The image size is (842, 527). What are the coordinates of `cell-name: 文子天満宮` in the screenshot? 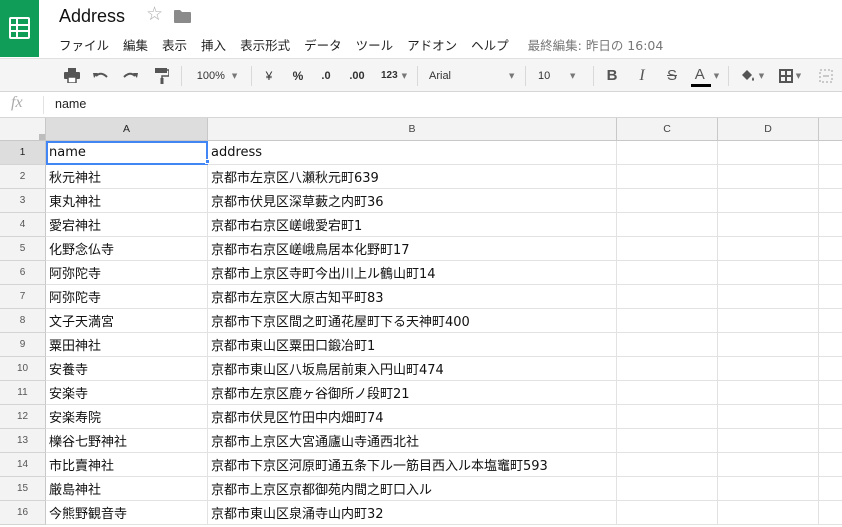 It's located at (127, 321).